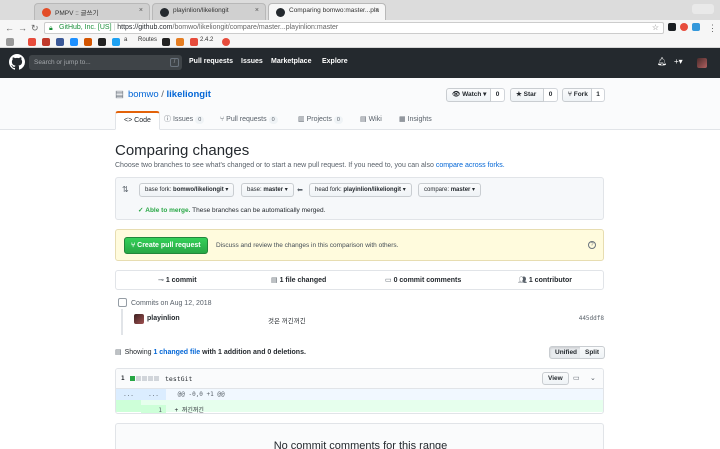  What do you see at coordinates (576, 378) in the screenshot?
I see `display-icon: ▭` at bounding box center [576, 378].